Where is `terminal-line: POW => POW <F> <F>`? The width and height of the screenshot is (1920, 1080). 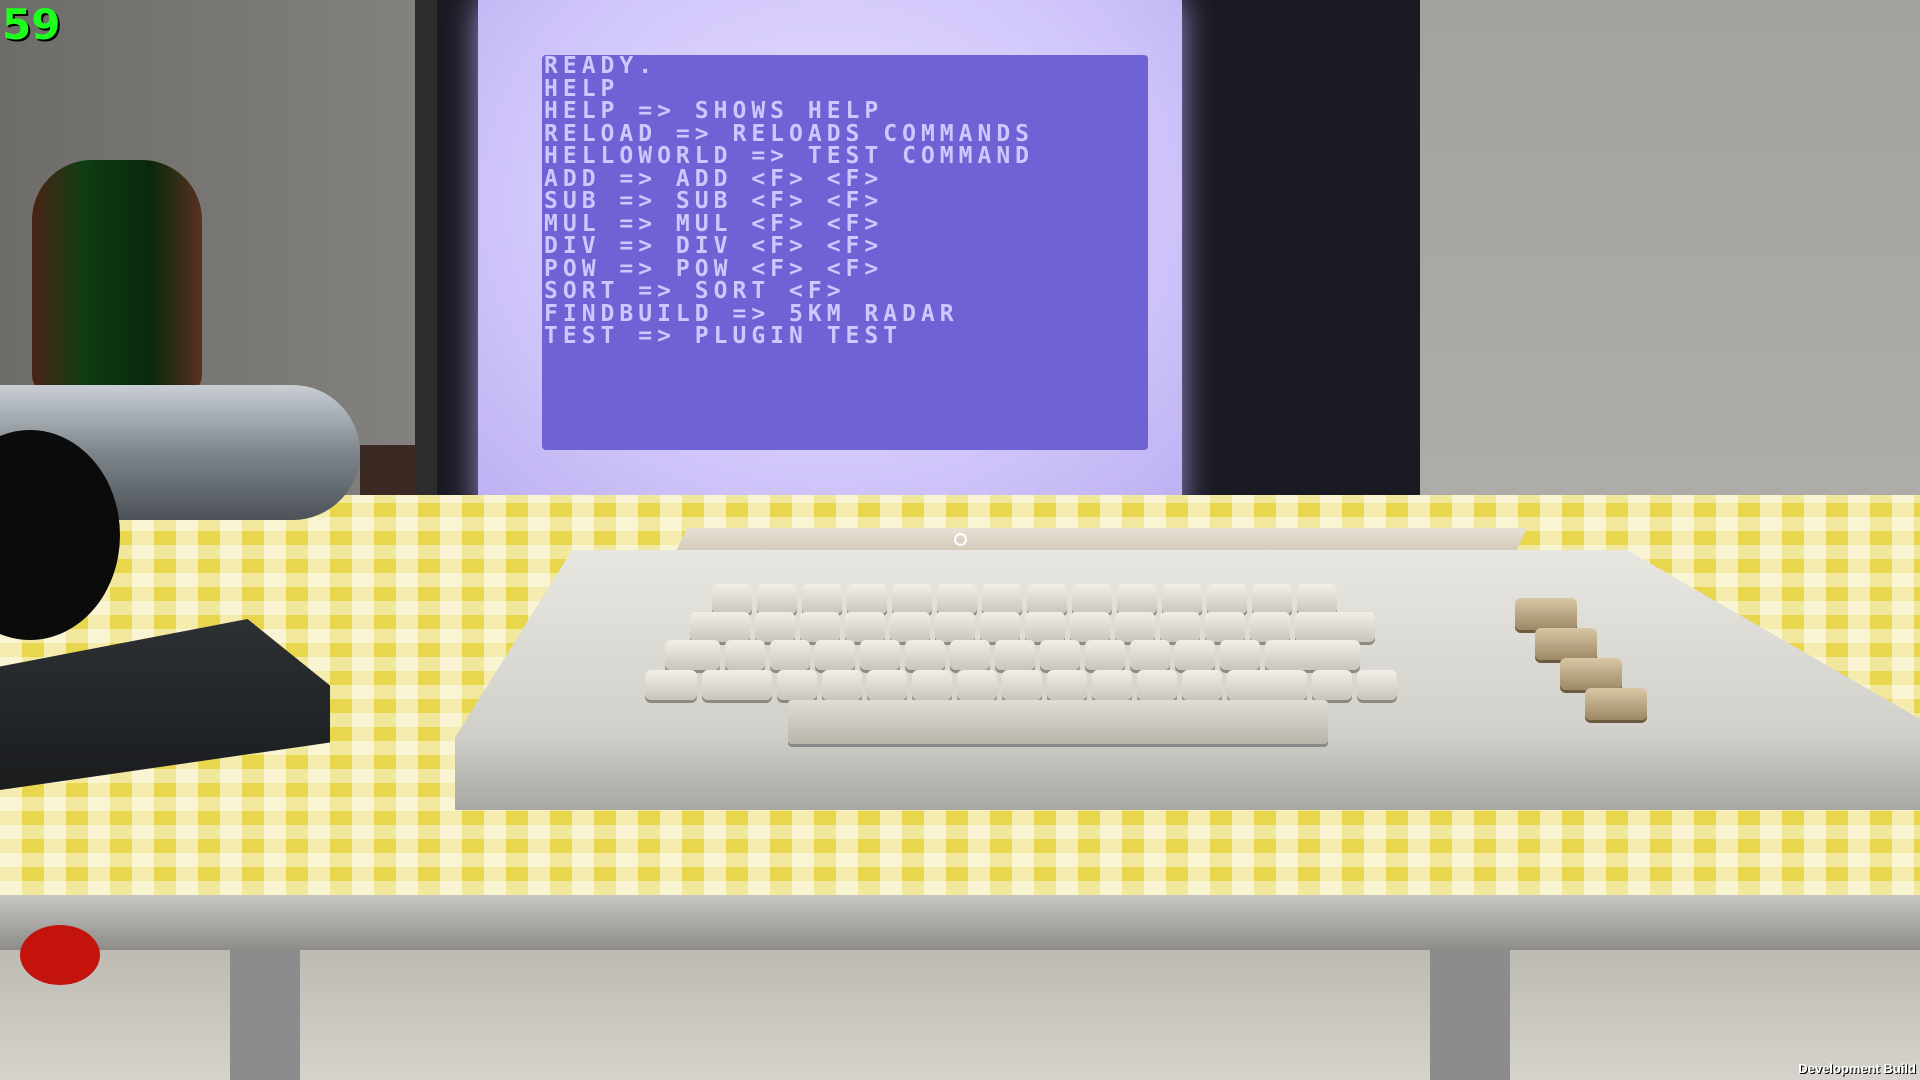
terminal-line: POW => POW <F> <F> is located at coordinates (714, 268).